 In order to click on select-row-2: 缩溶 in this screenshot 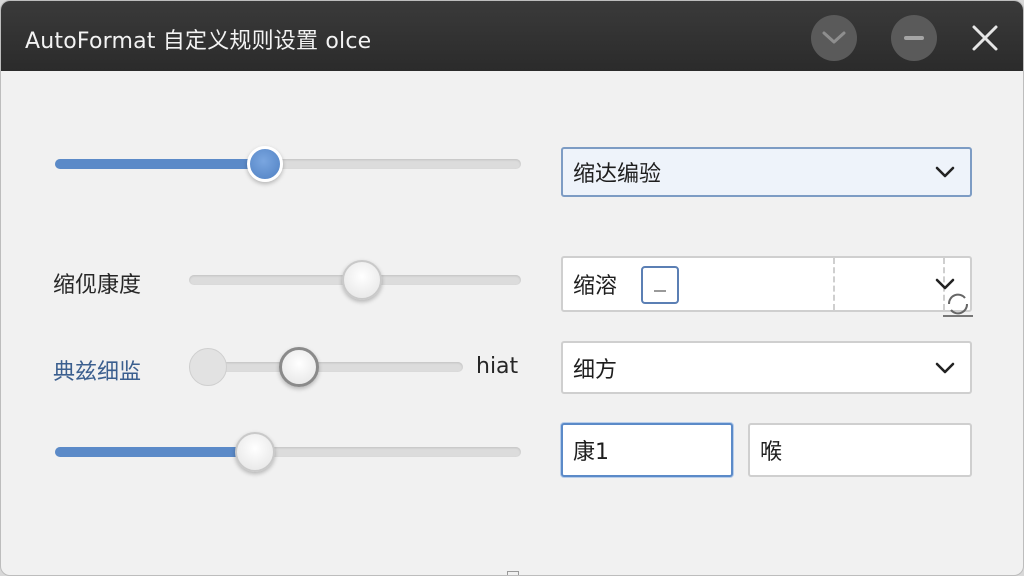, I will do `click(766, 284)`.